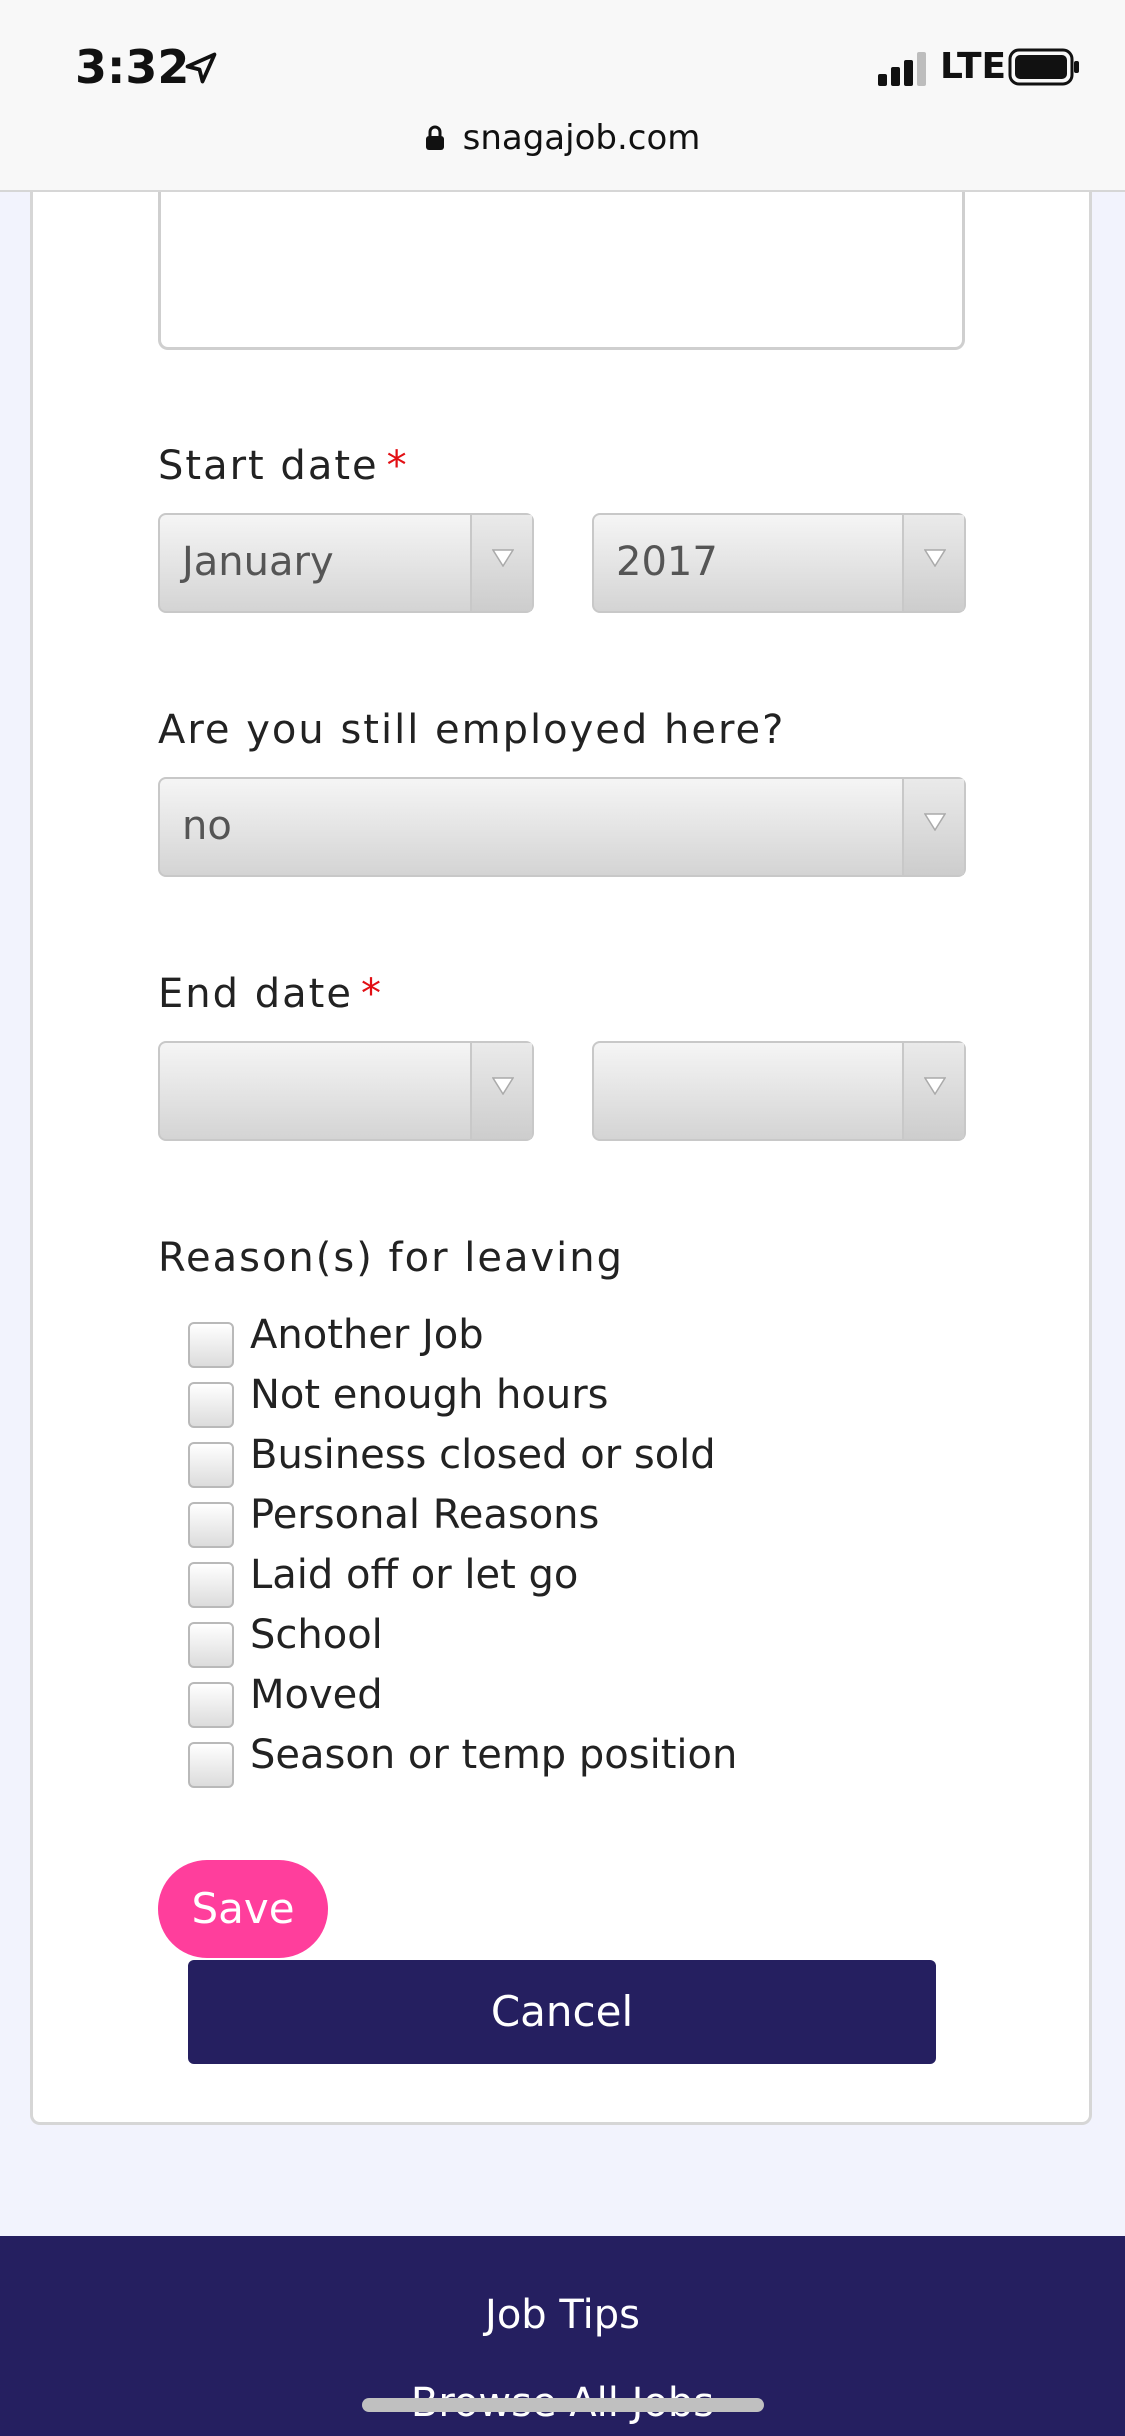  Describe the element at coordinates (346, 1091) in the screenshot. I see `end-month-select` at that location.